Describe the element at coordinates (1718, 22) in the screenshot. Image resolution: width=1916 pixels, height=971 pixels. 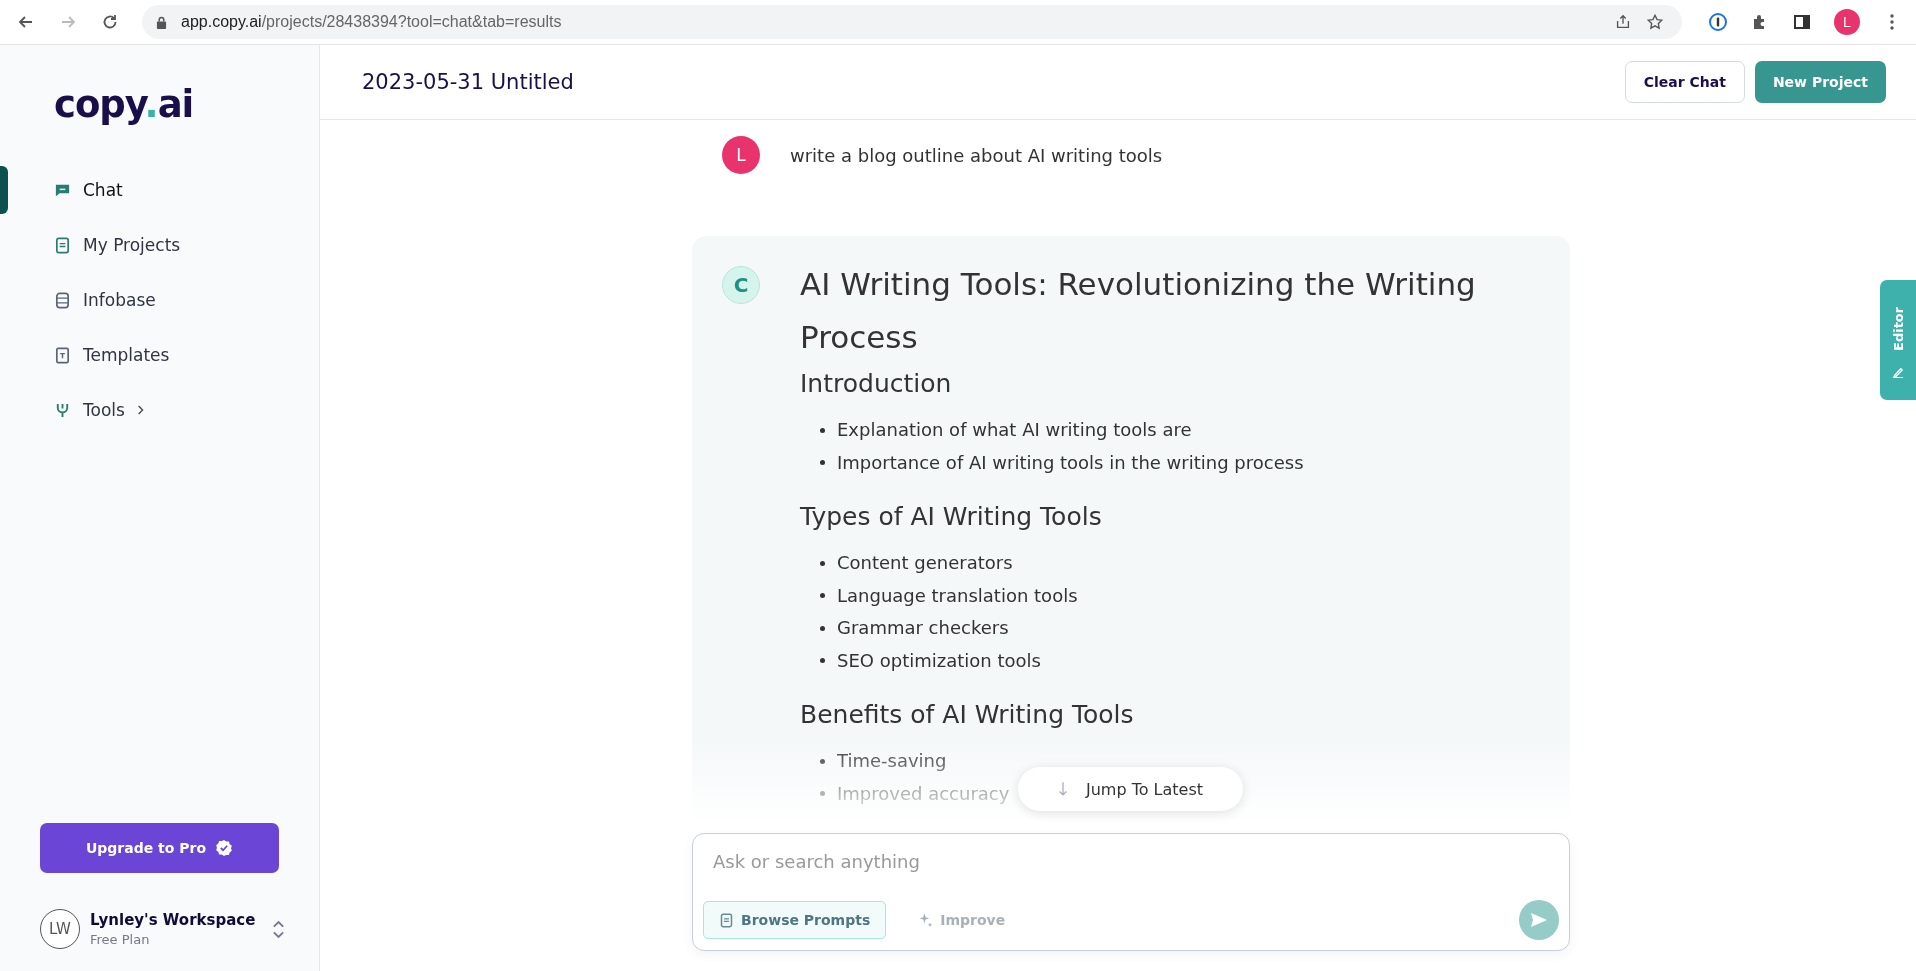
I see `password-manager-icon` at that location.